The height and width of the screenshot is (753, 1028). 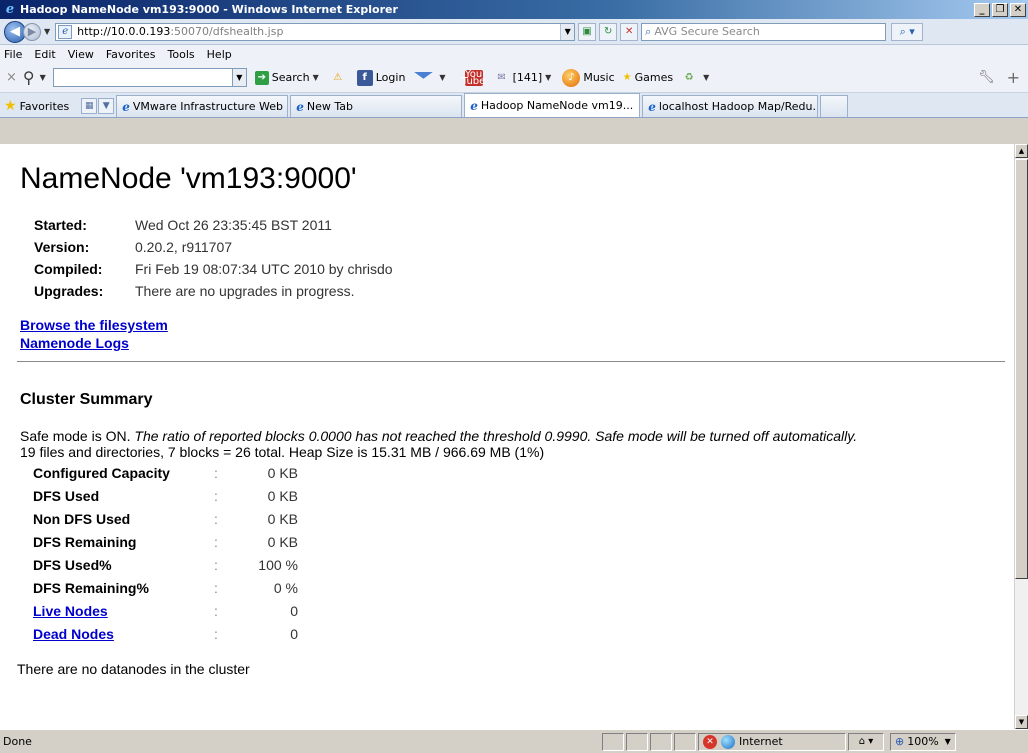 What do you see at coordinates (1013, 77) in the screenshot?
I see `toolbar-add-icon: +` at bounding box center [1013, 77].